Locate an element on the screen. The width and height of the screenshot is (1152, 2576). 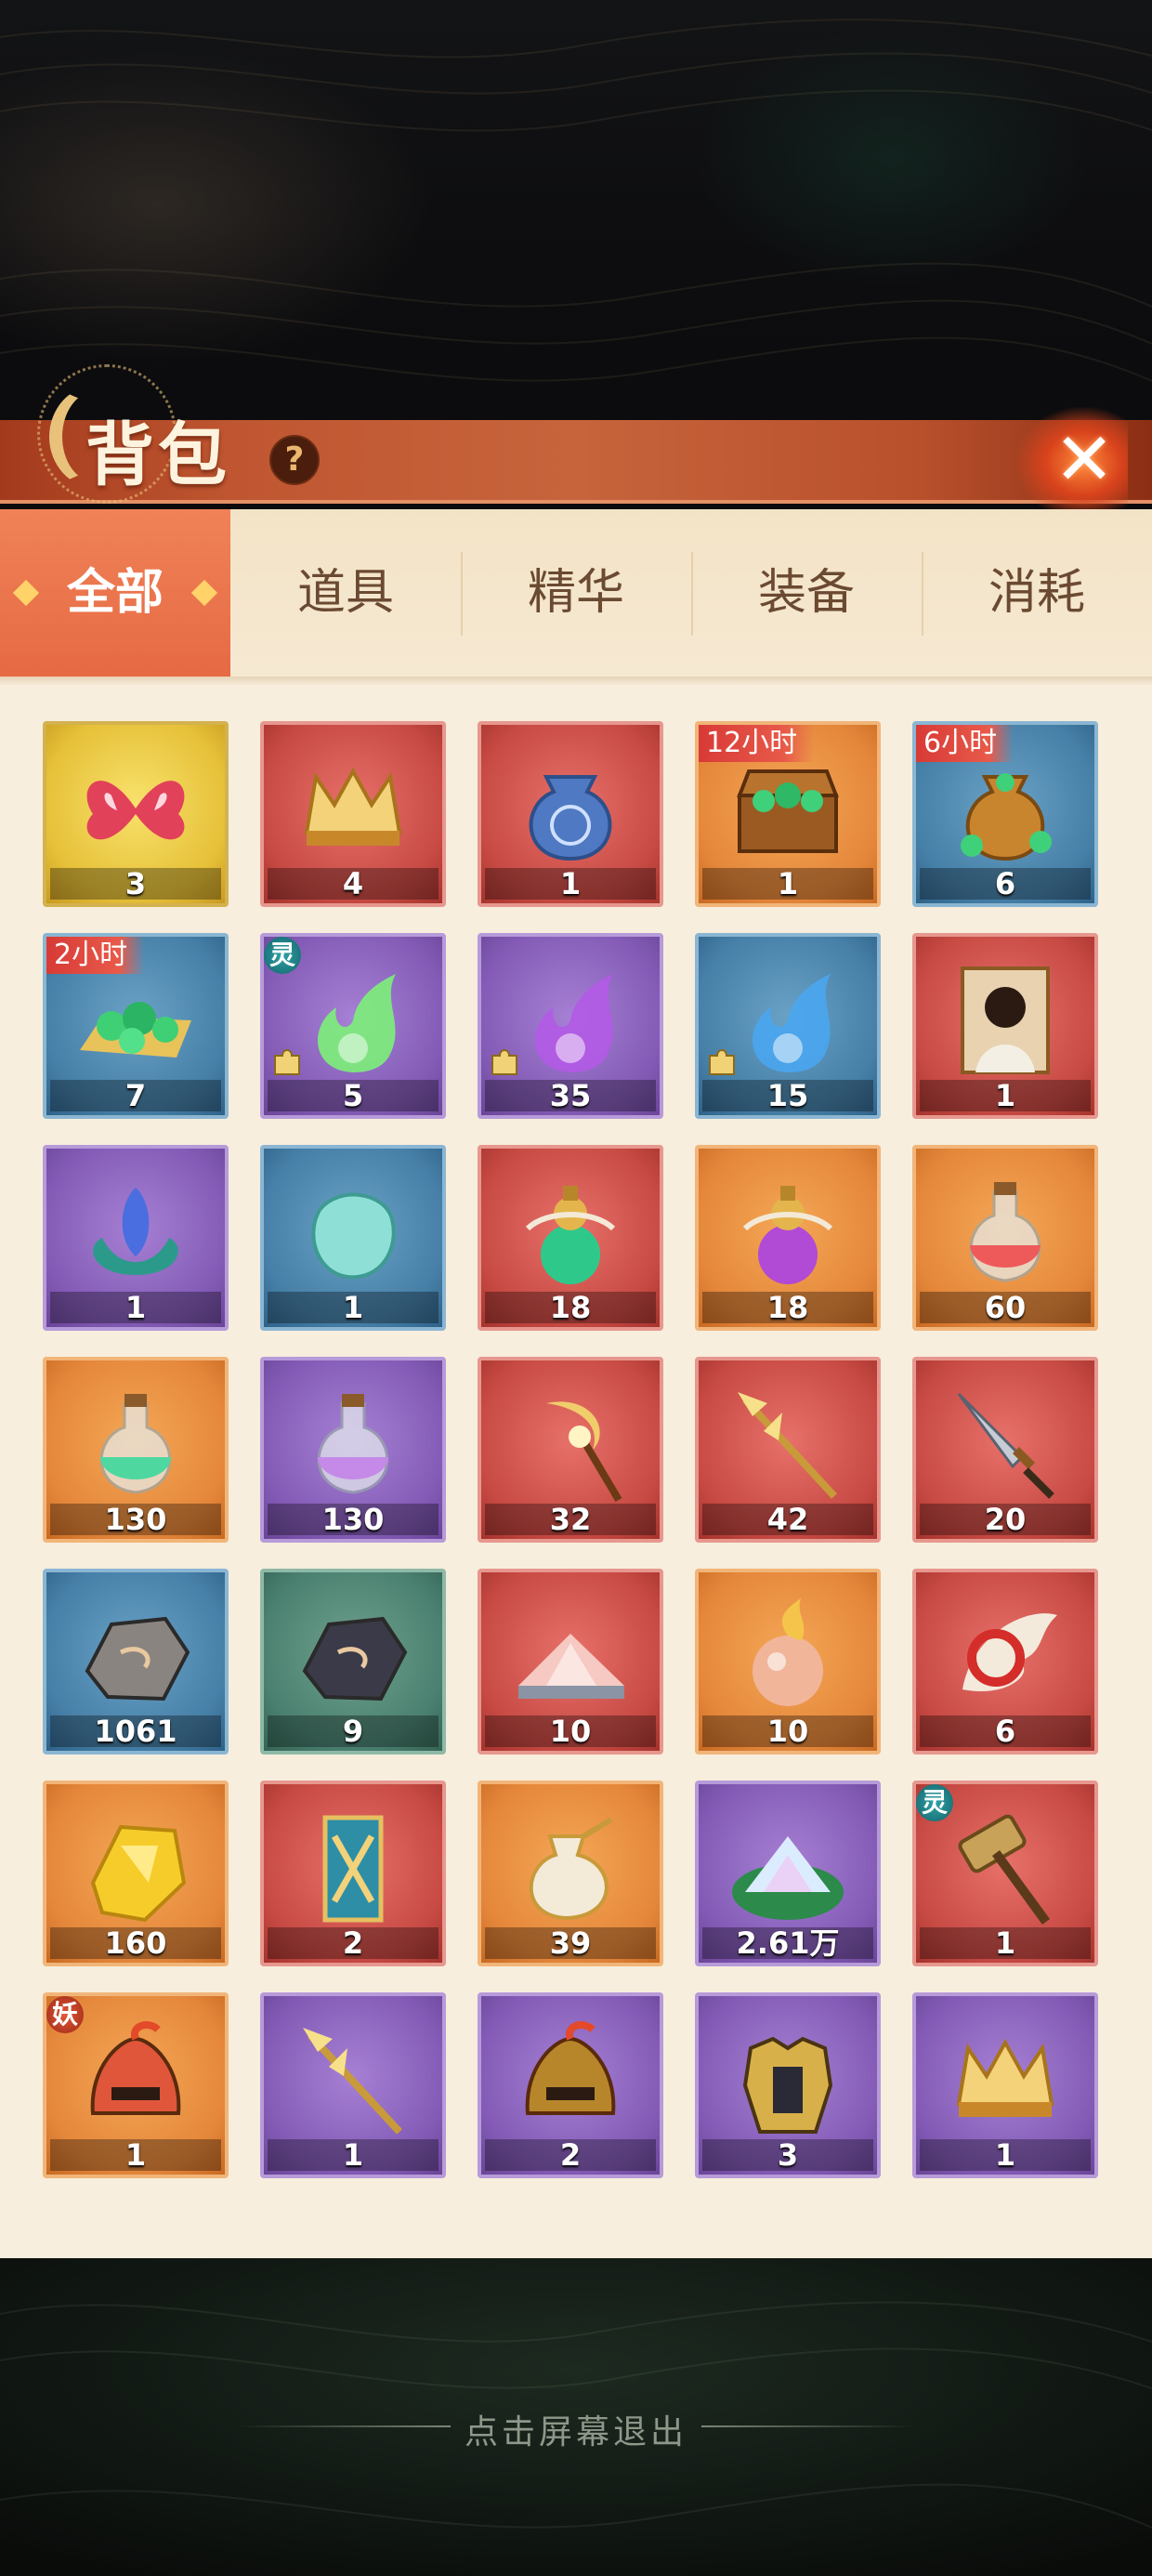
vase-icon is located at coordinates (571, 1869).